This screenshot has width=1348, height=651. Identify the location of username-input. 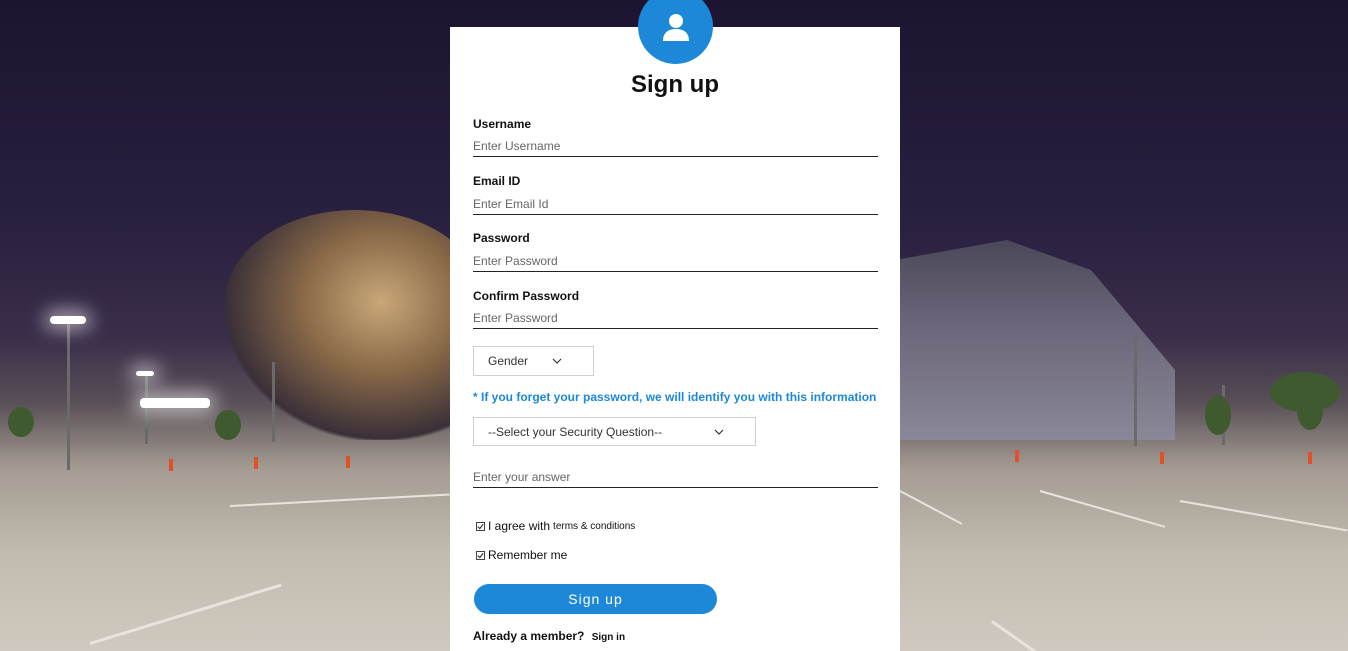
(675, 146).